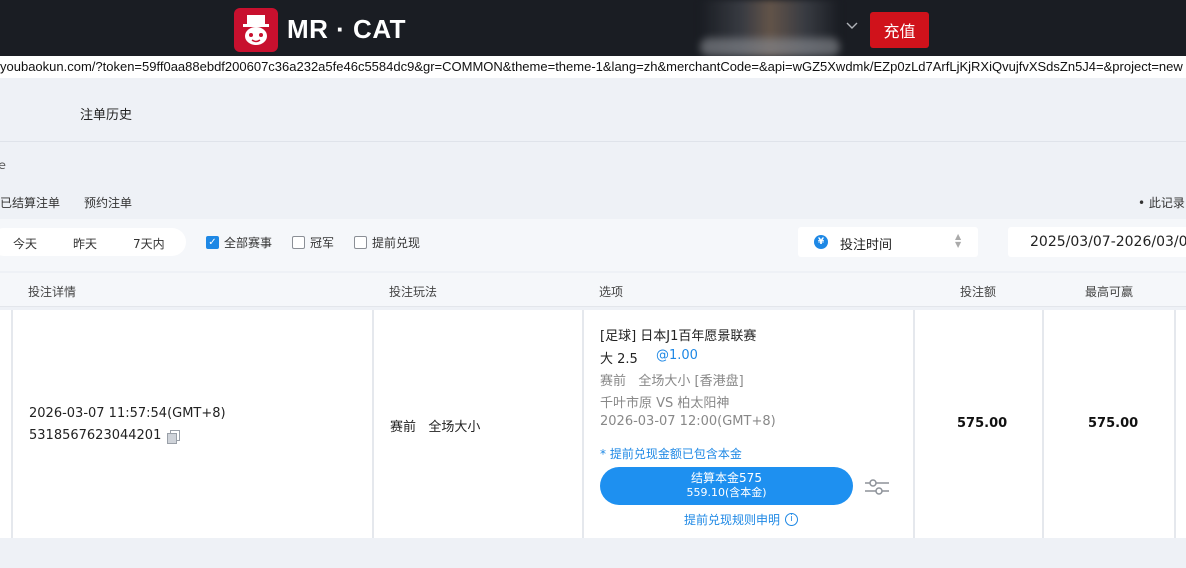  Describe the element at coordinates (593, 28) in the screenshot. I see `top-bar: MR · CAT 充值` at that location.